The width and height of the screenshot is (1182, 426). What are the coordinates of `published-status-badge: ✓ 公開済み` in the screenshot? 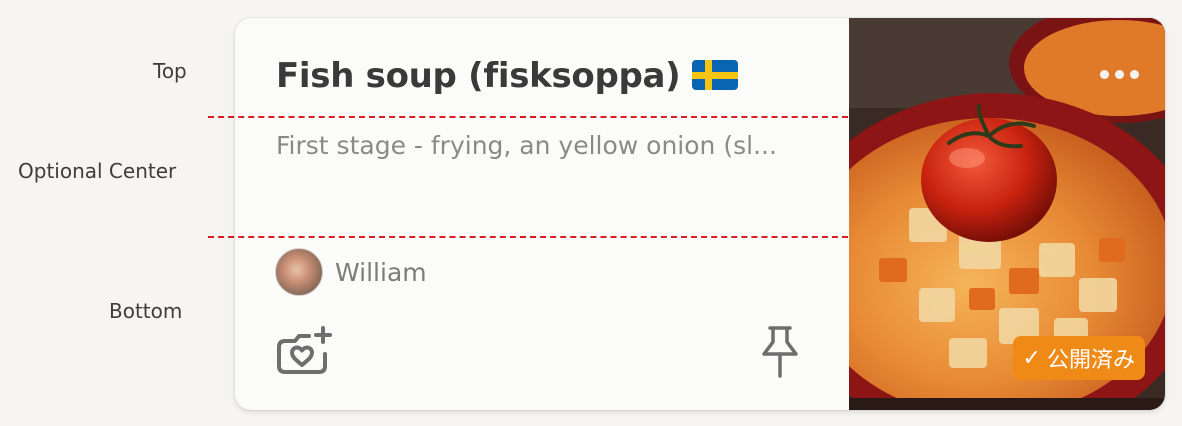 It's located at (1078, 358).